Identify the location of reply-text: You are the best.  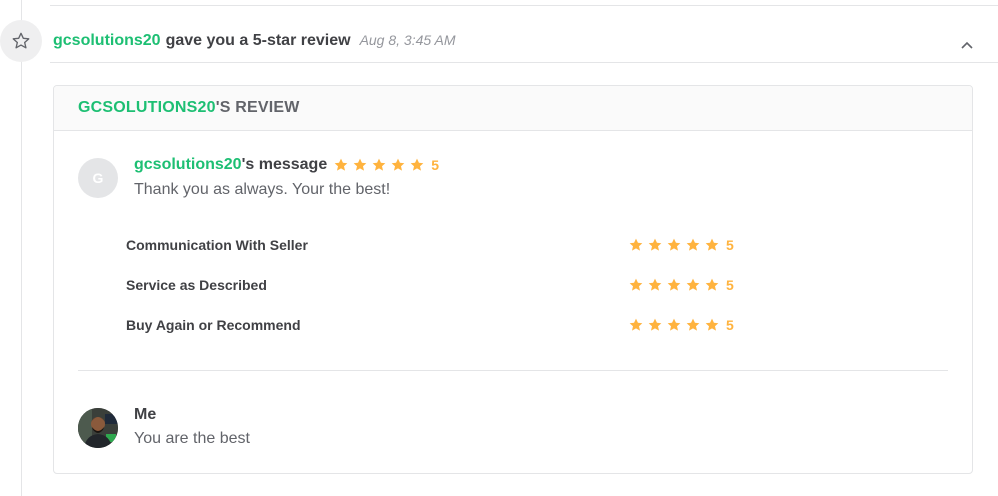
(192, 438).